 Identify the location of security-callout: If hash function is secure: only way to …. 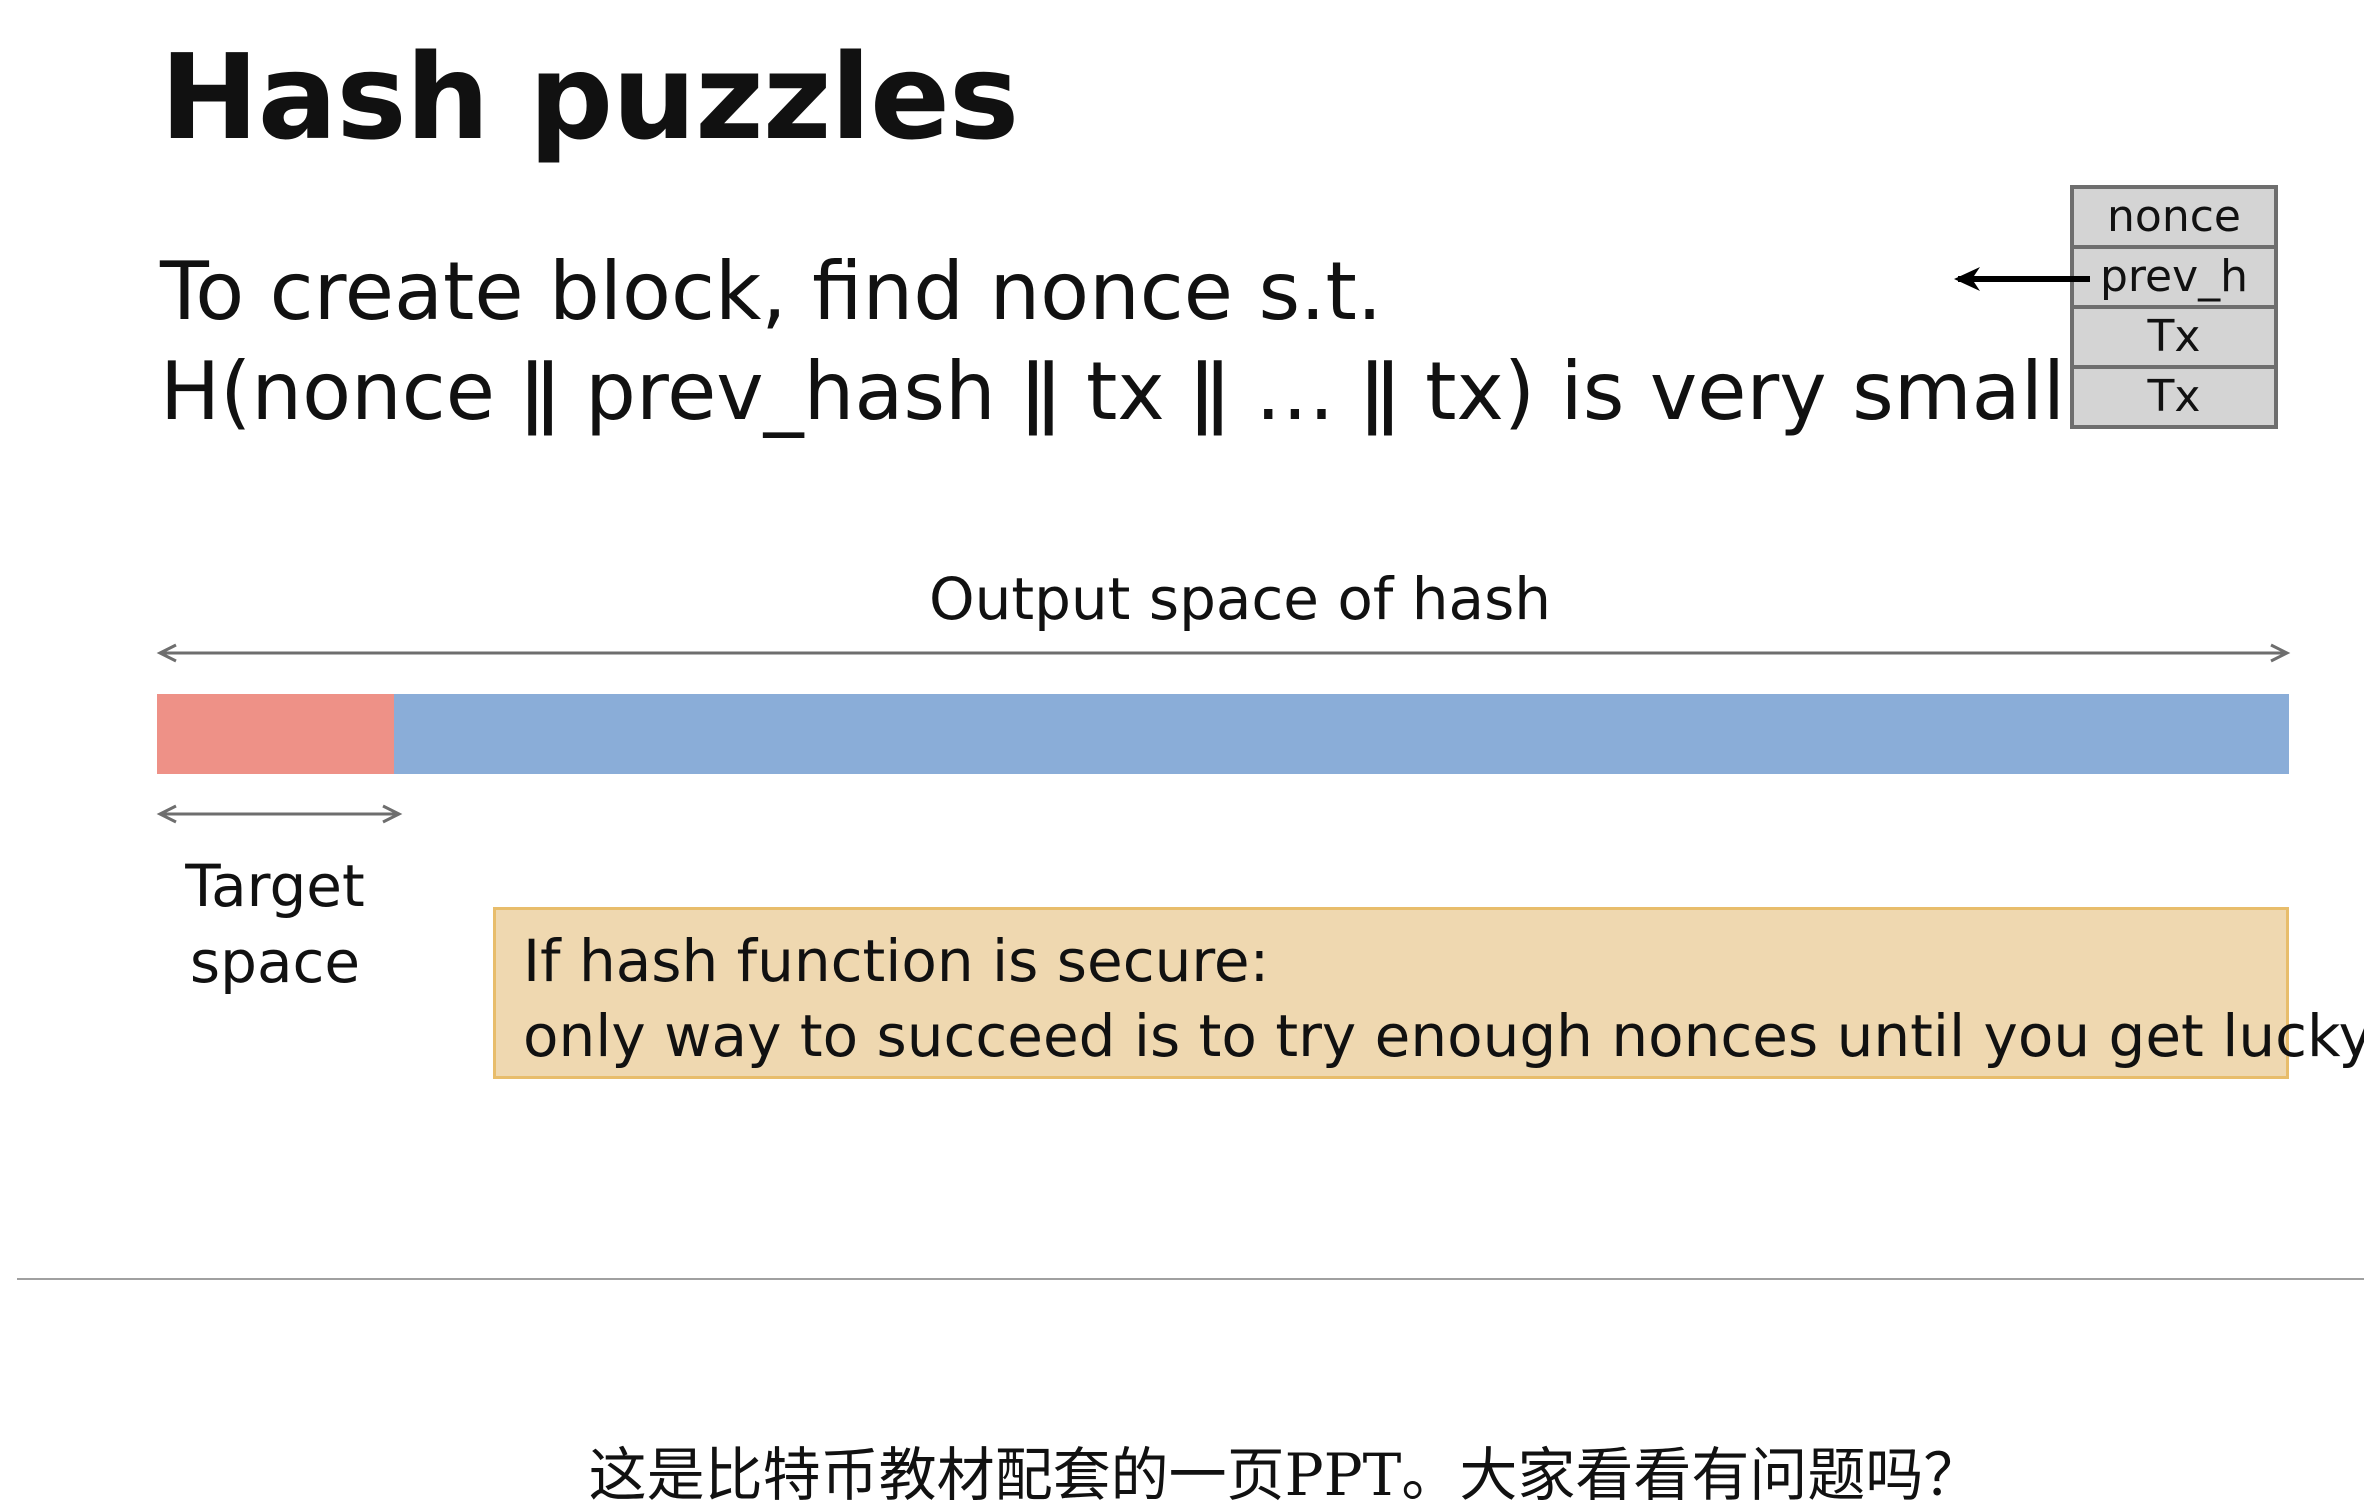
(1428, 993).